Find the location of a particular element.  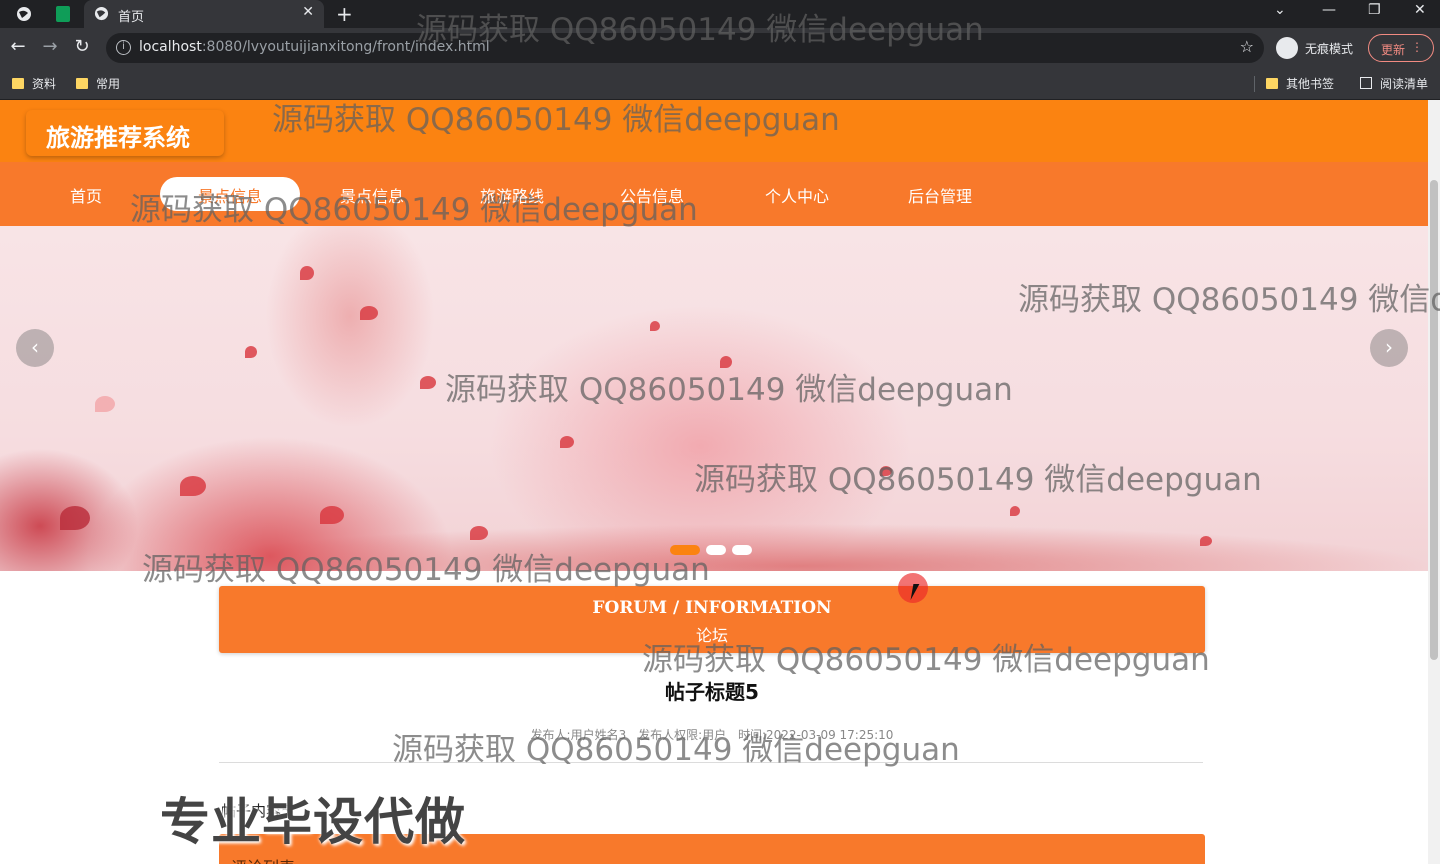

bookmark-folder-ziliao: 资料 is located at coordinates (34, 83).